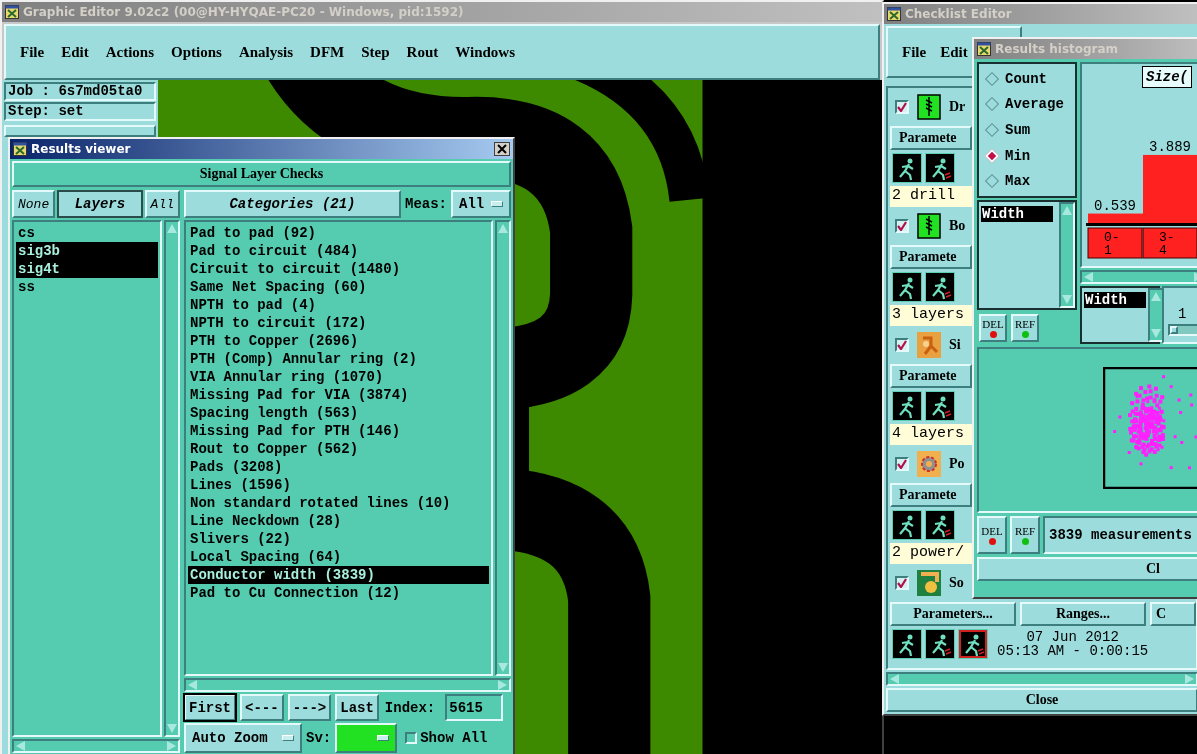 The width and height of the screenshot is (1197, 754). What do you see at coordinates (80, 131) in the screenshot?
I see `panel-button` at bounding box center [80, 131].